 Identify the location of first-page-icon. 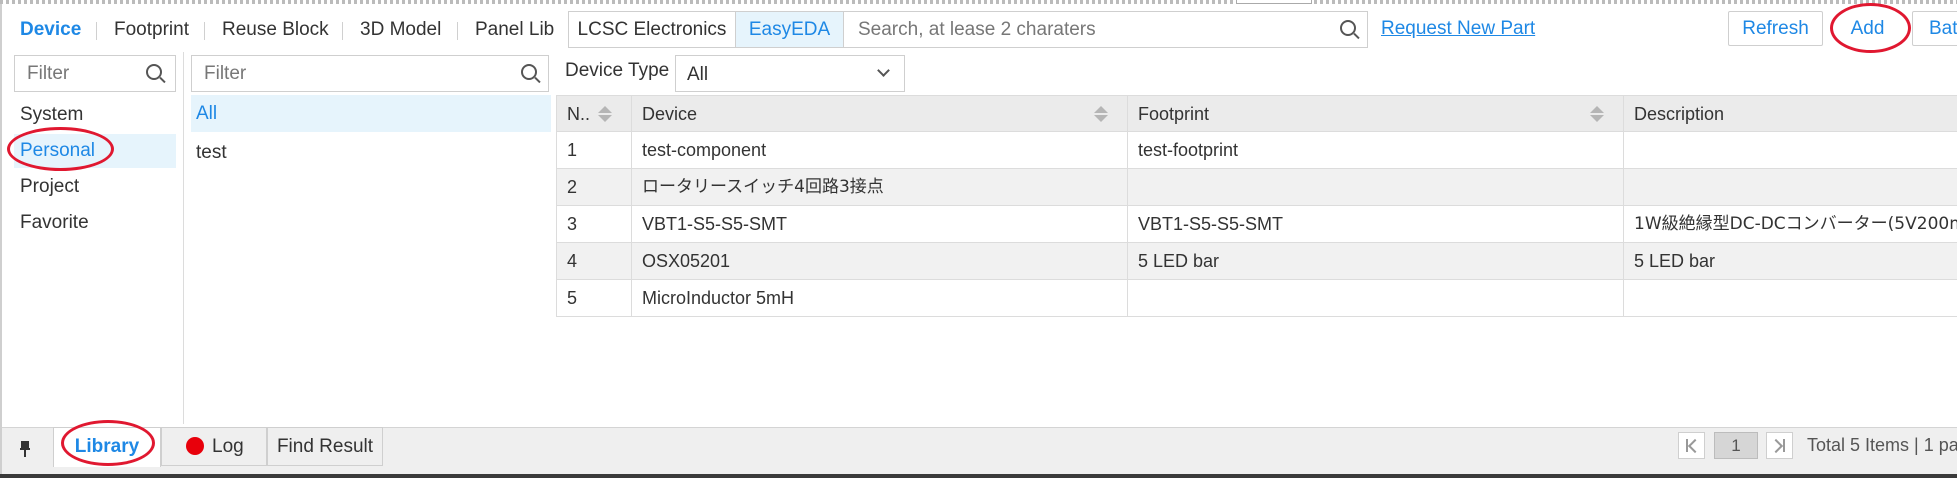
(1691, 445).